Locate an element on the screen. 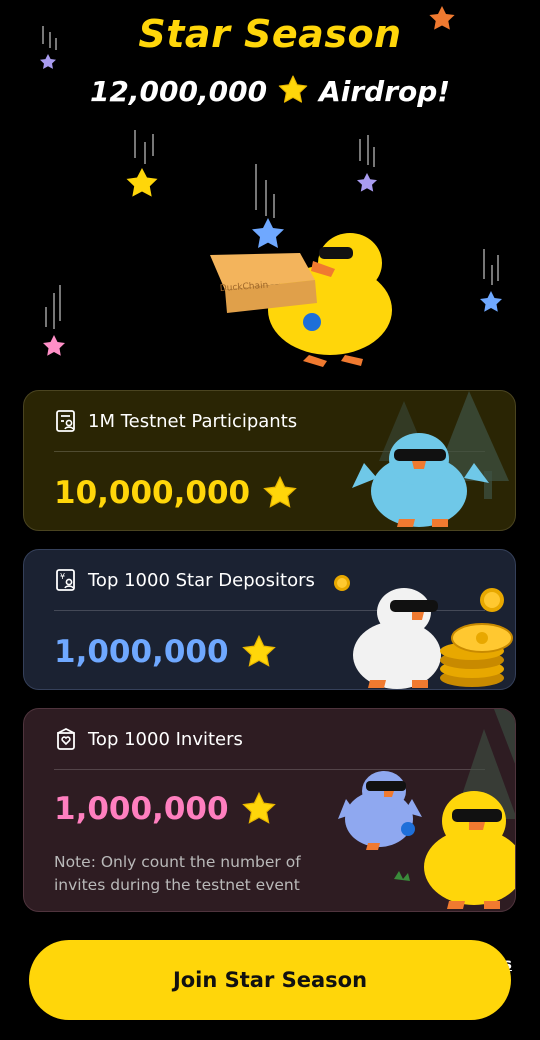 The height and width of the screenshot is (1040, 540). airdrop-subtitle: 12,000,000 Airdrop! is located at coordinates (270, 91).